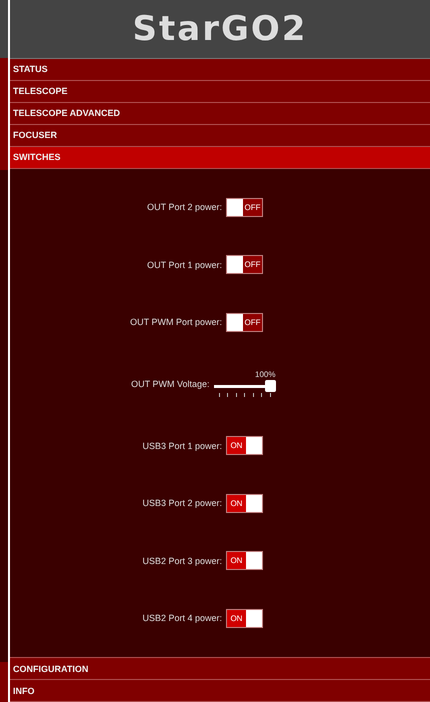  I want to click on section-tab: TELESCOPE, so click(220, 91).